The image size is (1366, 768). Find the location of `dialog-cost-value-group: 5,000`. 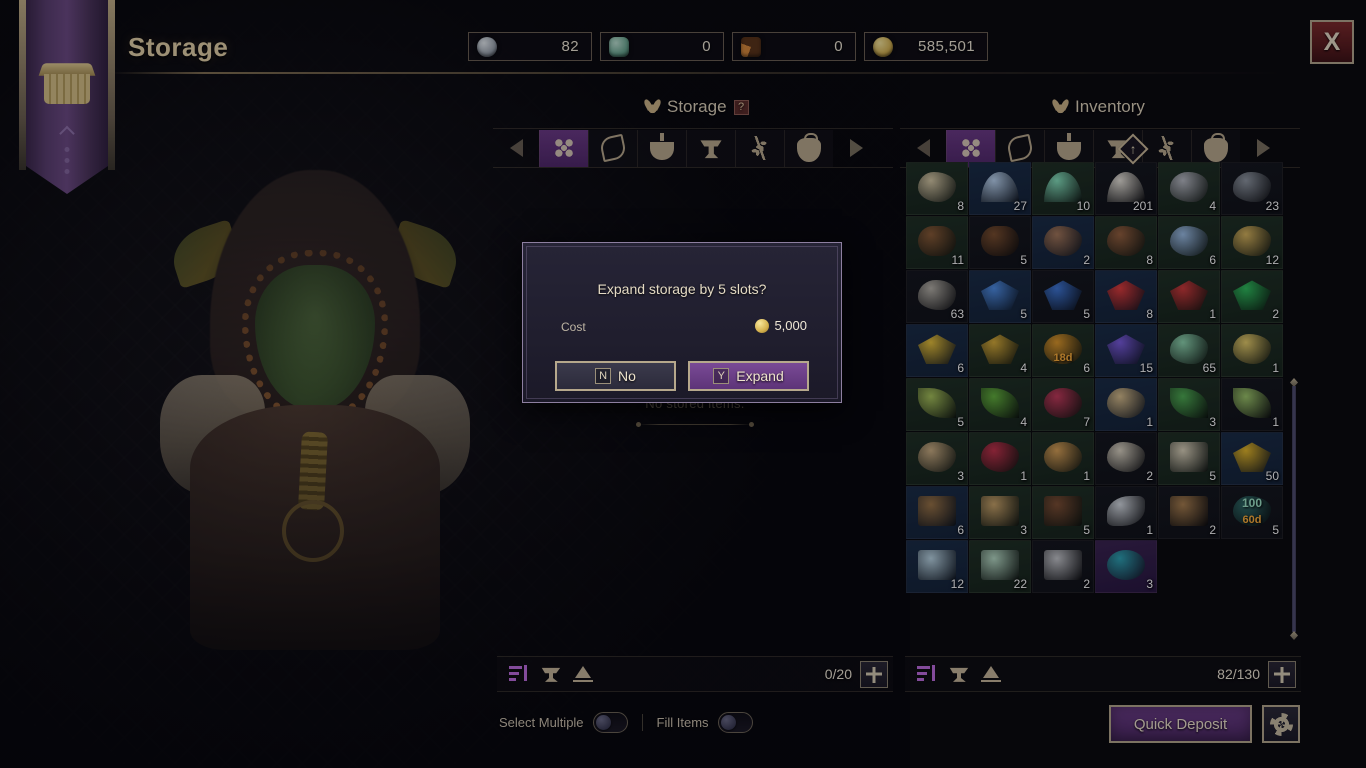

dialog-cost-value-group: 5,000 is located at coordinates (781, 325).